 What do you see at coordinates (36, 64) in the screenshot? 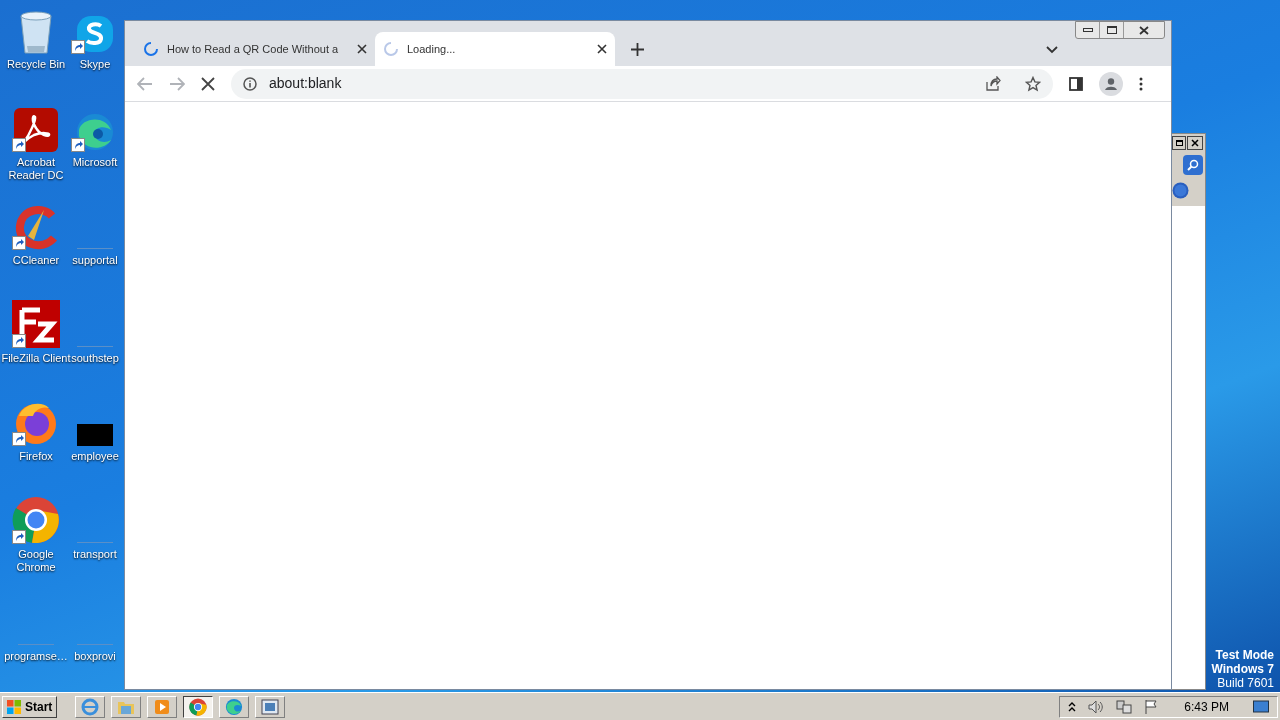
I see `desktop-icon-label: Recycle Bin` at bounding box center [36, 64].